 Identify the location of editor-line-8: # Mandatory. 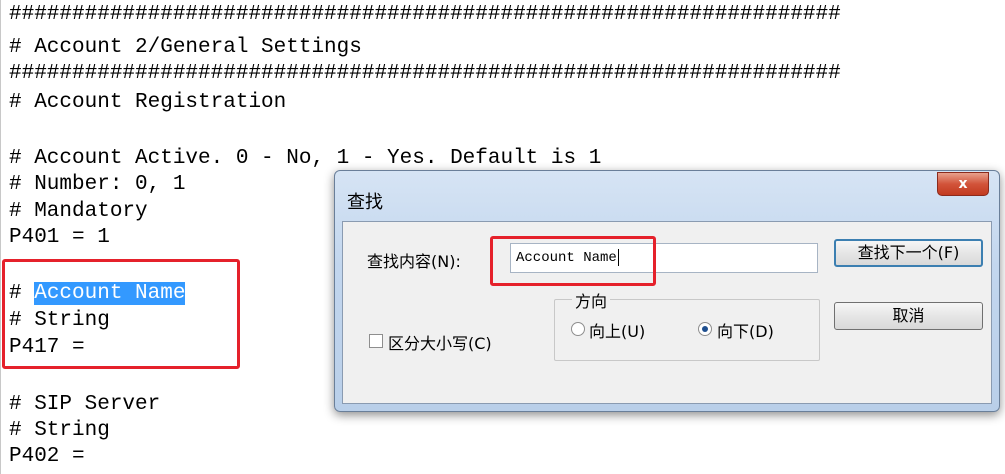
(78, 211).